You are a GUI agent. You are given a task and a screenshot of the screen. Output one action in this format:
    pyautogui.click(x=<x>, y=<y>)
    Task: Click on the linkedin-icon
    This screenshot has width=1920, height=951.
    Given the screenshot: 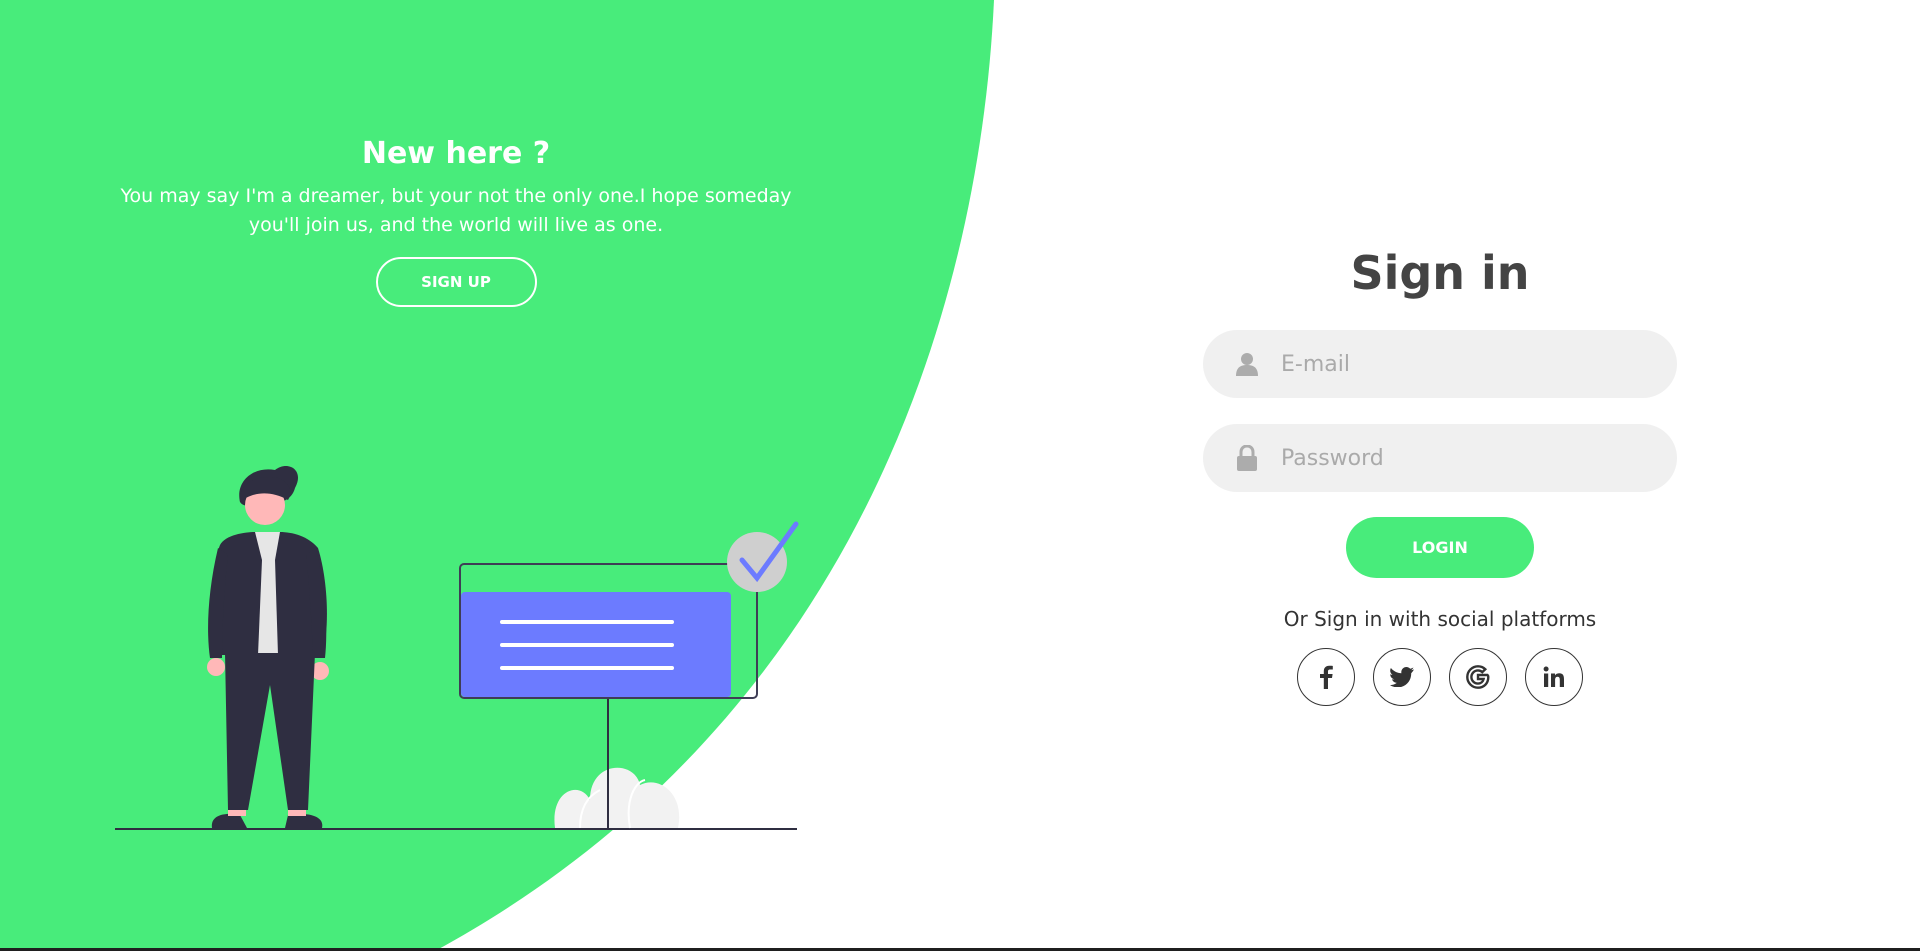 What is the action you would take?
    pyautogui.click(x=1553, y=676)
    